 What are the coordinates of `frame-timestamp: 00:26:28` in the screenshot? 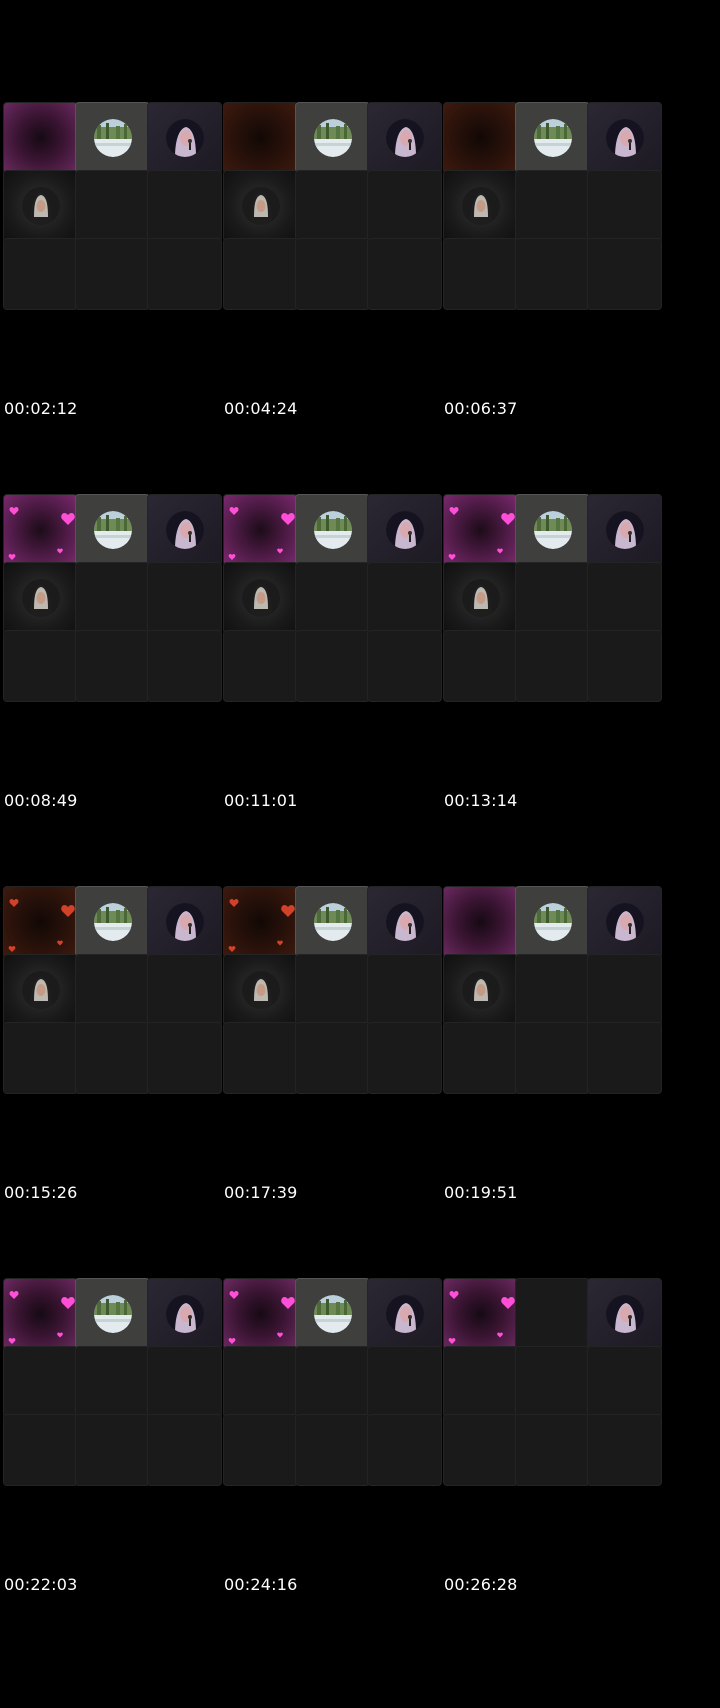 It's located at (481, 1584).